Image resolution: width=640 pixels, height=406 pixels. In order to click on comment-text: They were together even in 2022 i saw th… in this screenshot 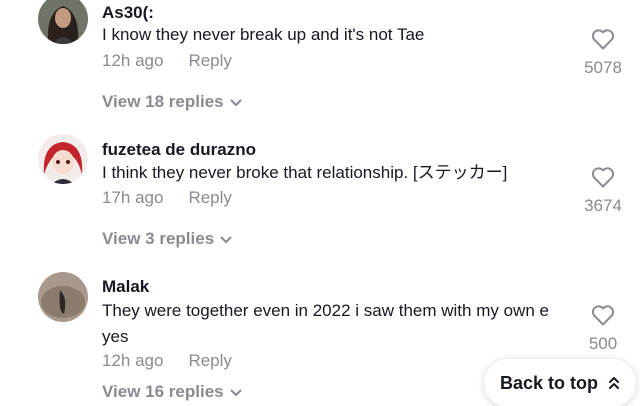, I will do `click(325, 323)`.